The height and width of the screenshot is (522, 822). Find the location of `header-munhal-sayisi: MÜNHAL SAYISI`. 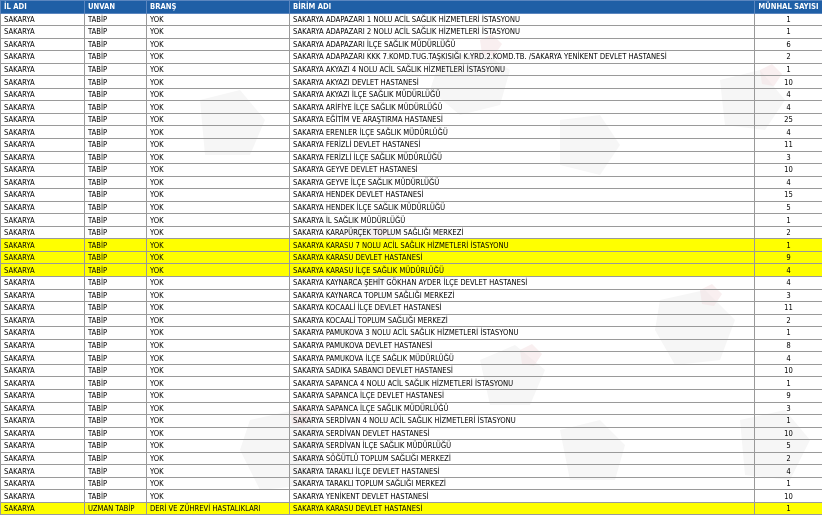

header-munhal-sayisi: MÜNHAL SAYISI is located at coordinates (788, 7).